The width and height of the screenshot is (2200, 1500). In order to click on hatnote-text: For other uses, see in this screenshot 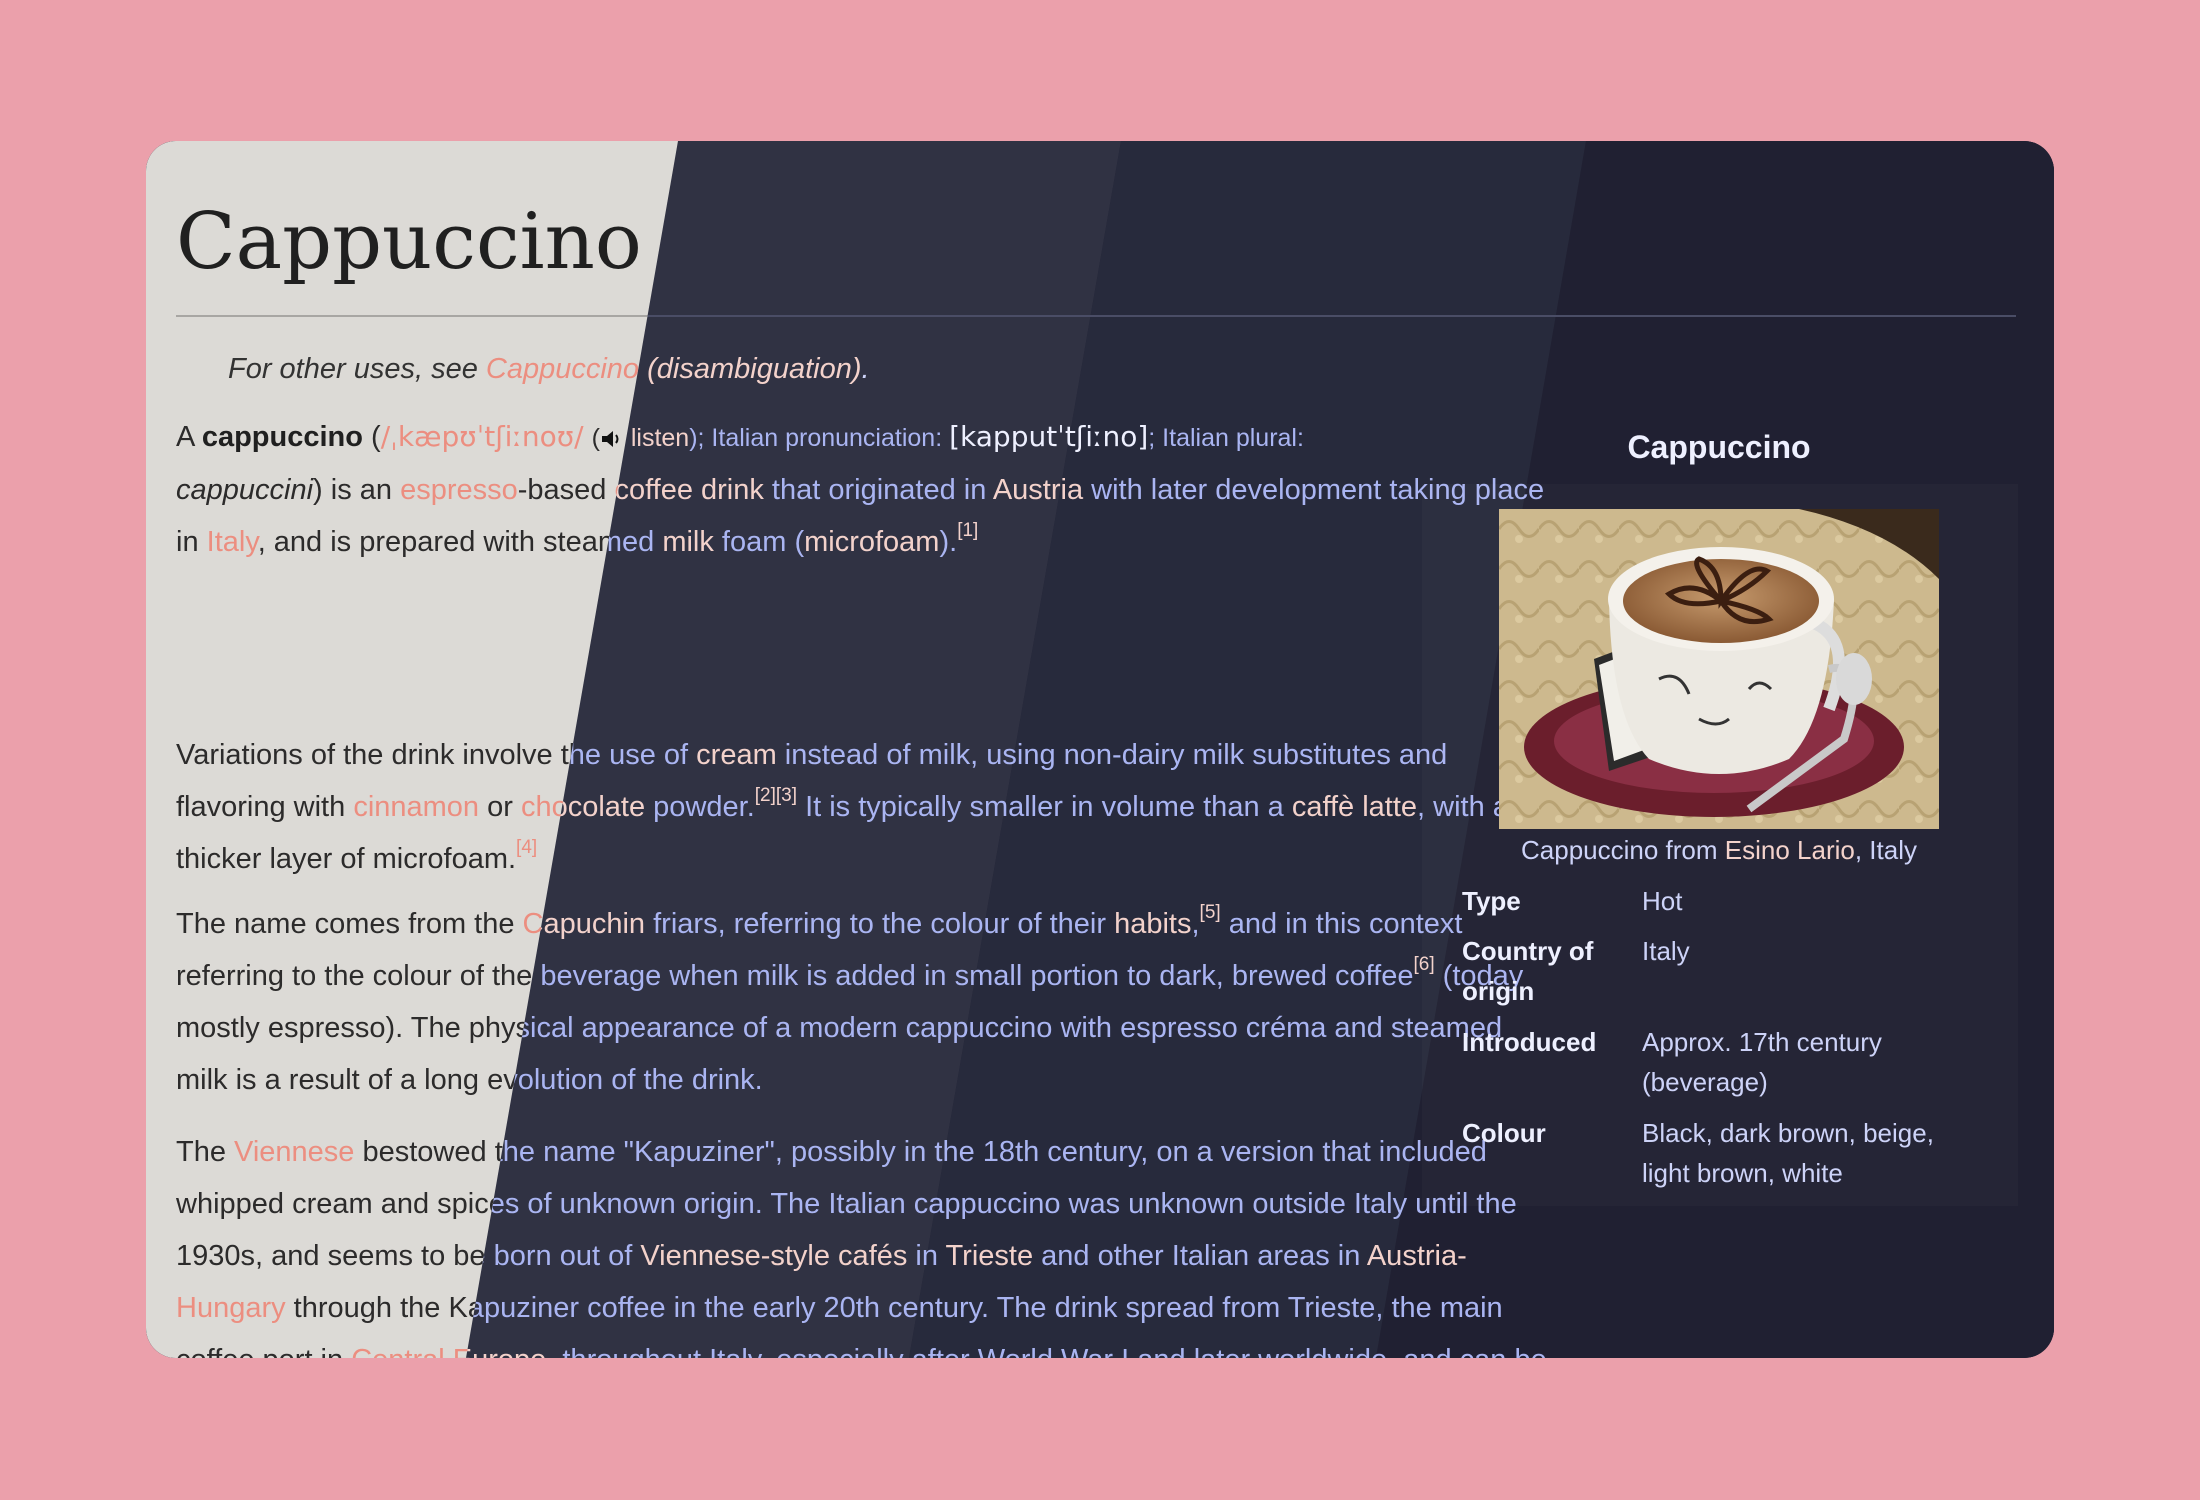, I will do `click(357, 369)`.